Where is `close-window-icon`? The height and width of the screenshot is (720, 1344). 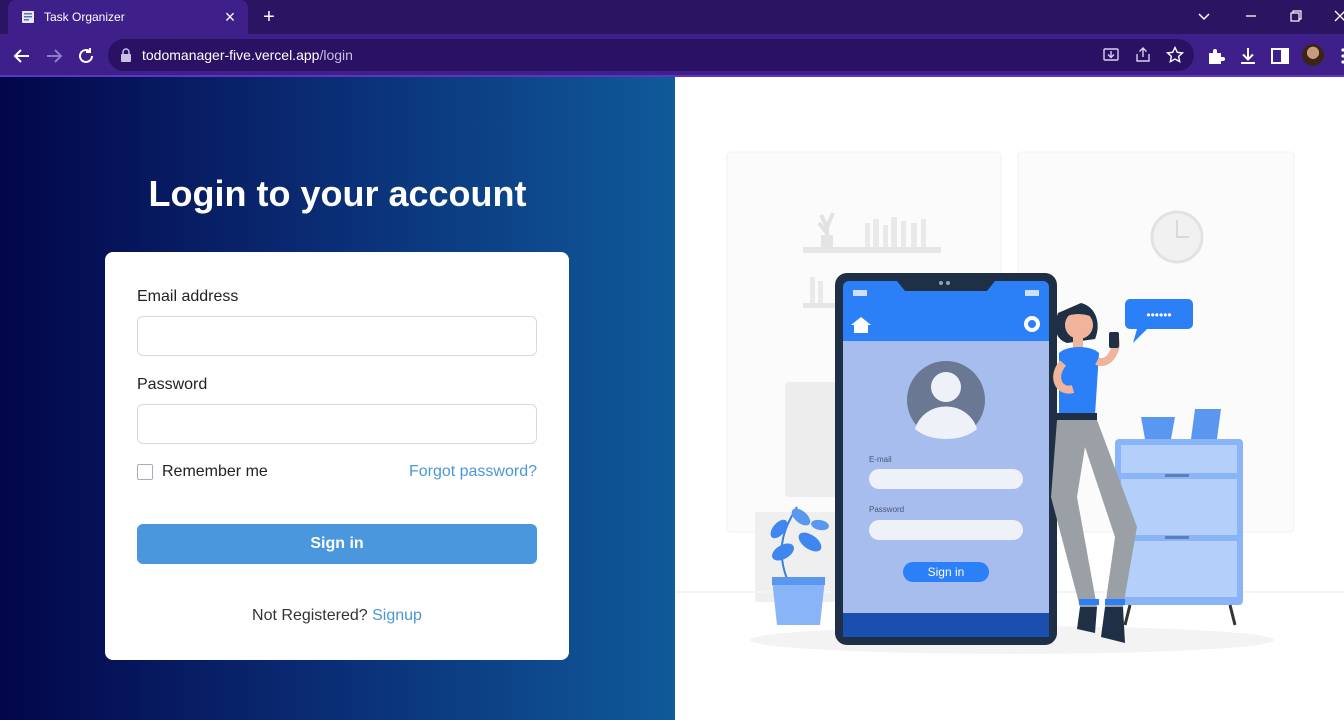
close-window-icon is located at coordinates (1337, 16).